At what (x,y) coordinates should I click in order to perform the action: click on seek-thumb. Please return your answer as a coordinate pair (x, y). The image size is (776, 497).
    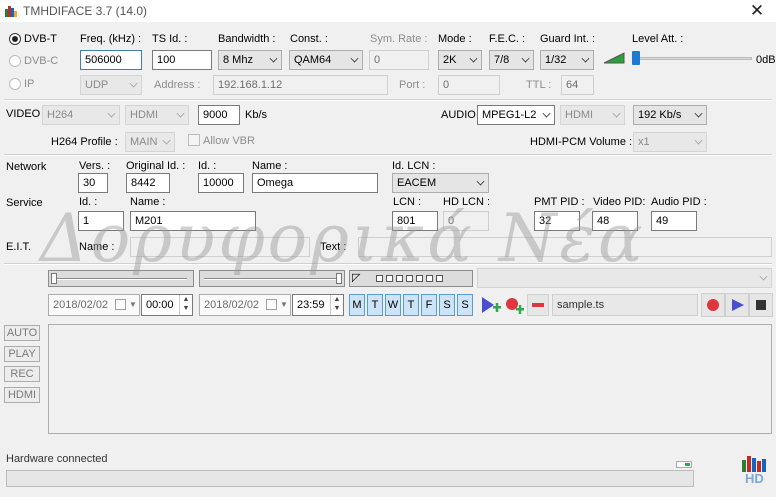
    Looking at the image, I should click on (54, 278).